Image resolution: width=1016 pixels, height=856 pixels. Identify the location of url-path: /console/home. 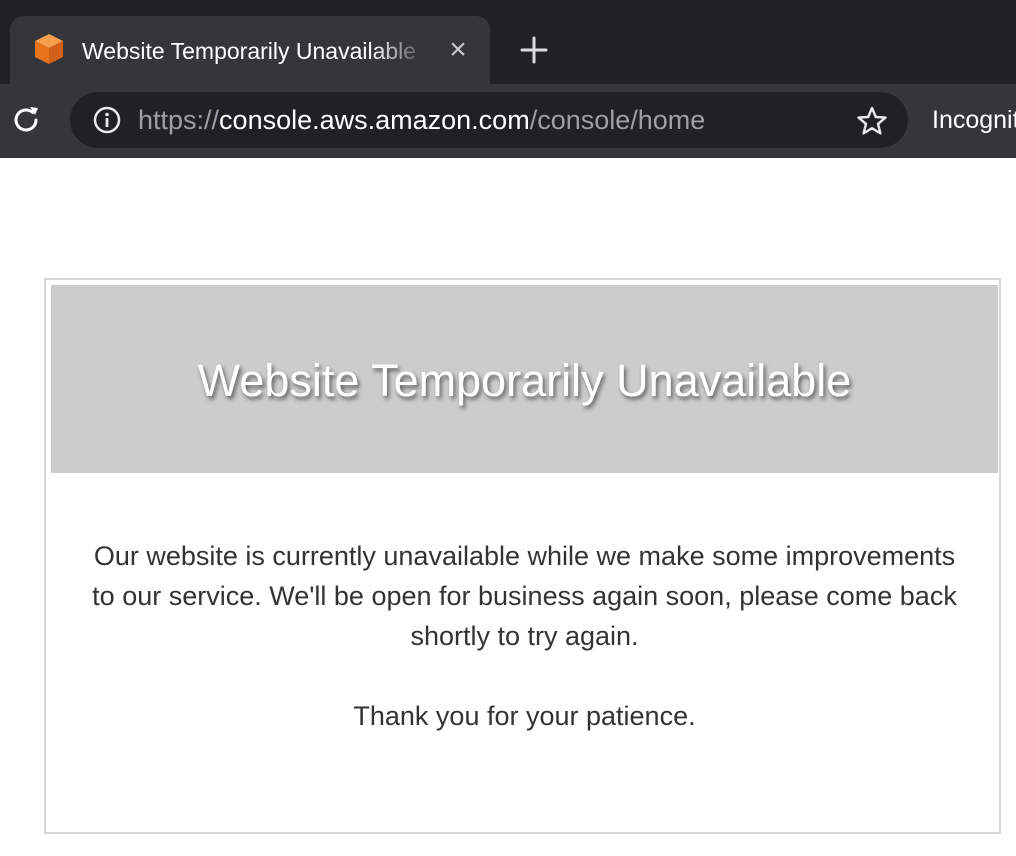
(617, 120).